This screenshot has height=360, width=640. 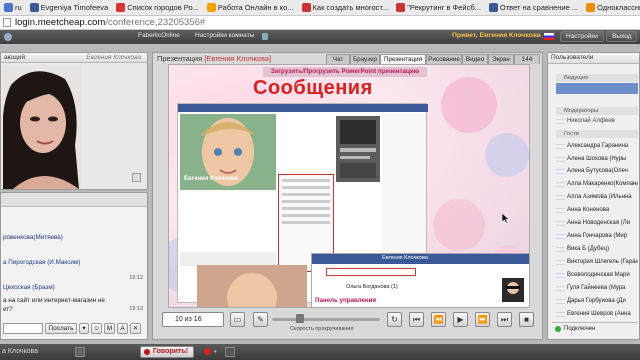 I want to click on dropdown-icon: ▾, so click(x=84, y=328).